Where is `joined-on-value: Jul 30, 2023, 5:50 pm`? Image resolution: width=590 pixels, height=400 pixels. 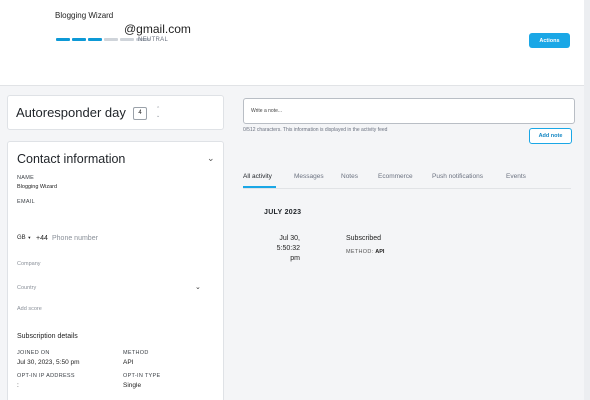 joined-on-value: Jul 30, 2023, 5:50 pm is located at coordinates (48, 362).